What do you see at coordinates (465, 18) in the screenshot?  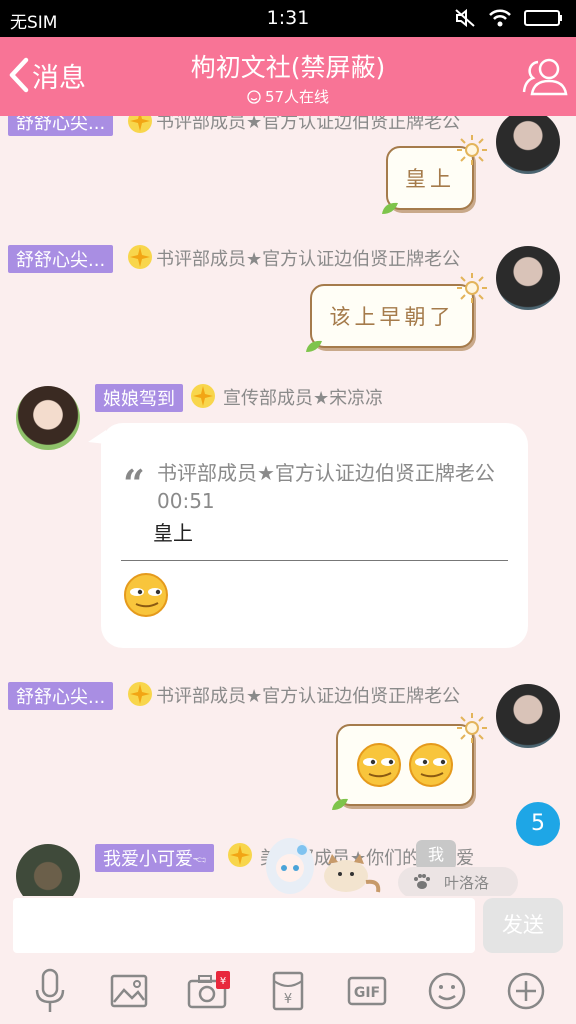 I see `mute-icon` at bounding box center [465, 18].